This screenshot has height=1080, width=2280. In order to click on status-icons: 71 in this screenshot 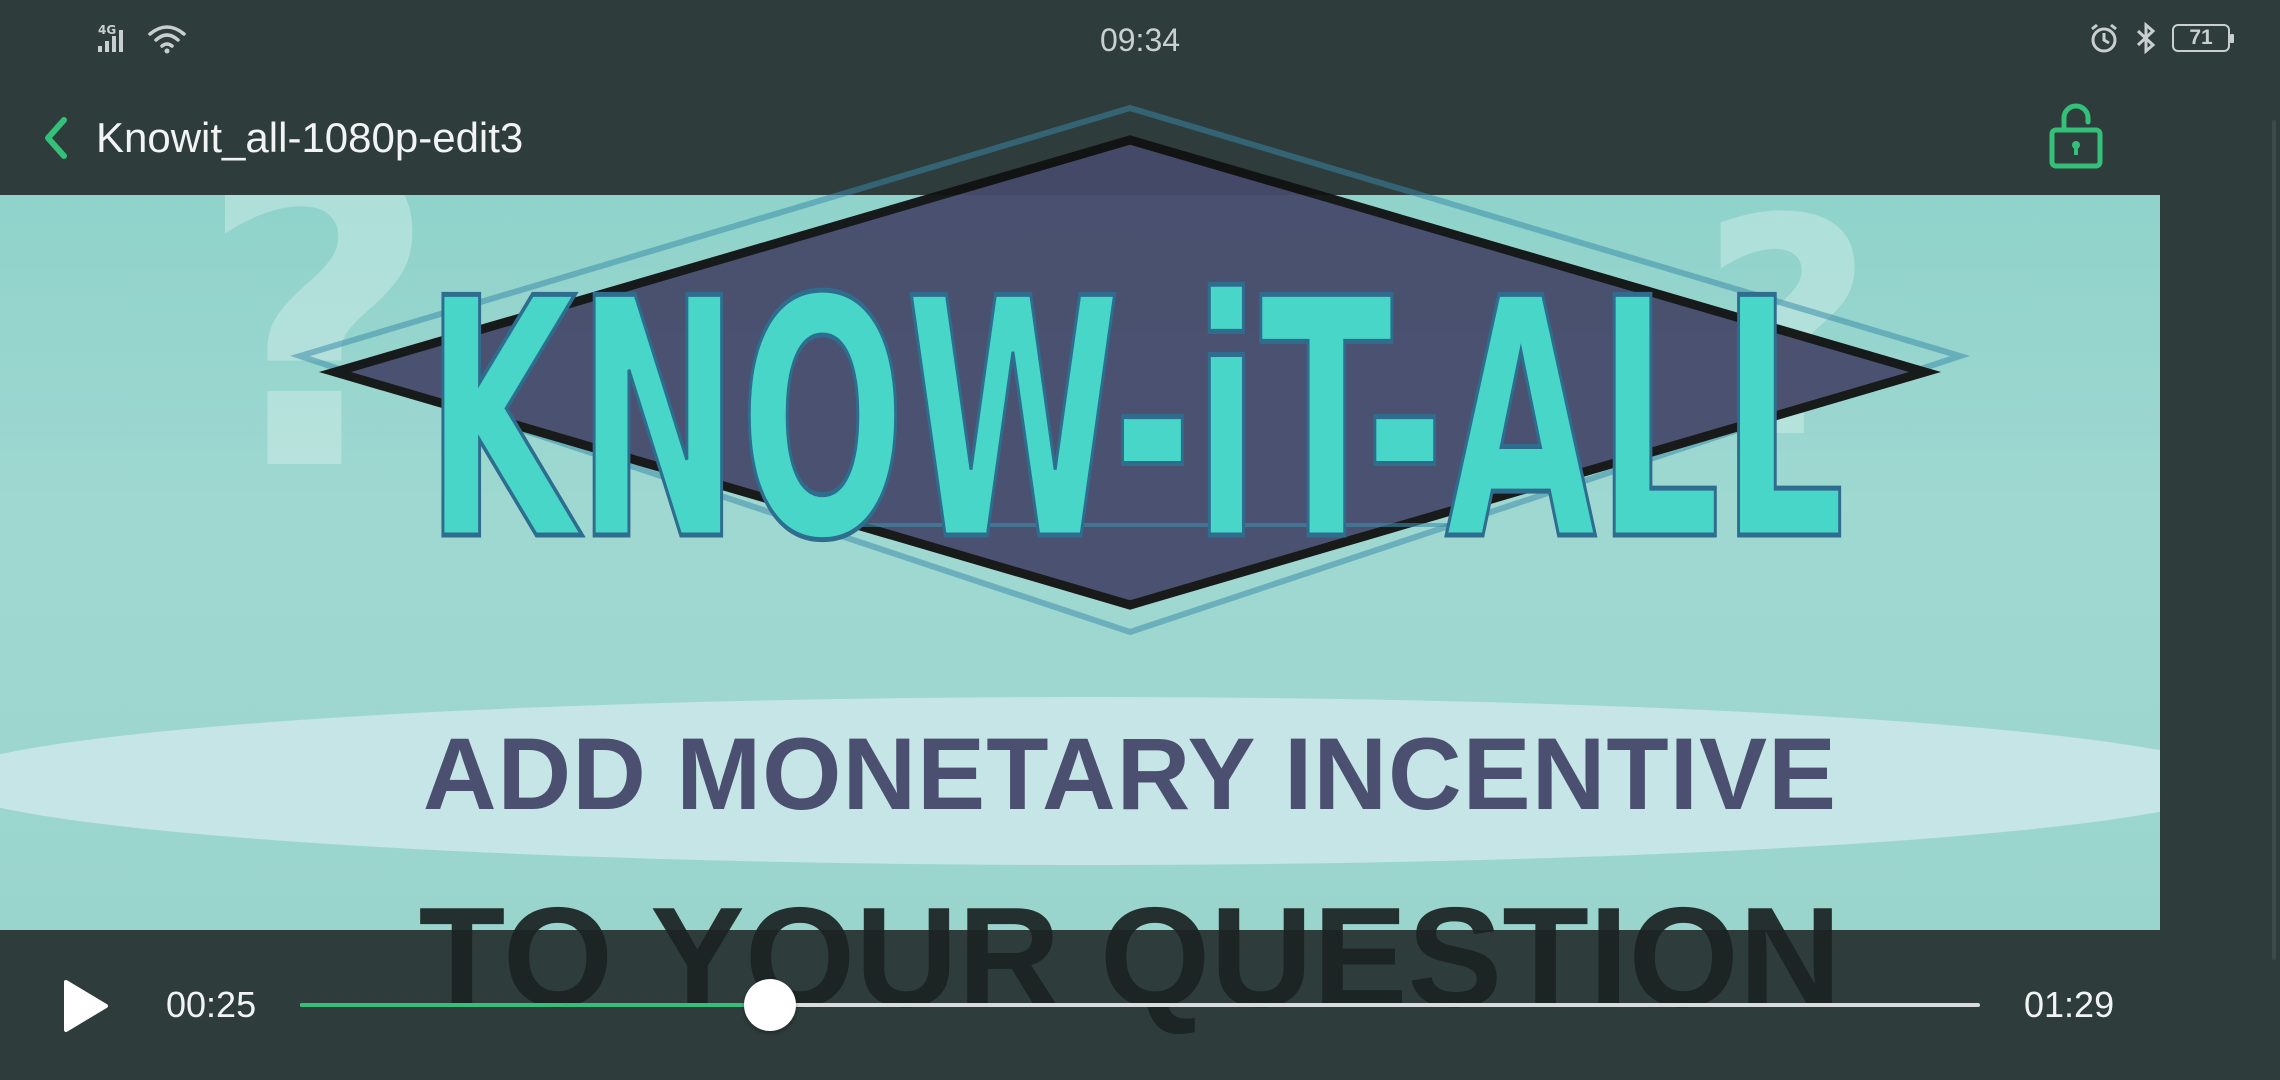, I will do `click(2161, 38)`.